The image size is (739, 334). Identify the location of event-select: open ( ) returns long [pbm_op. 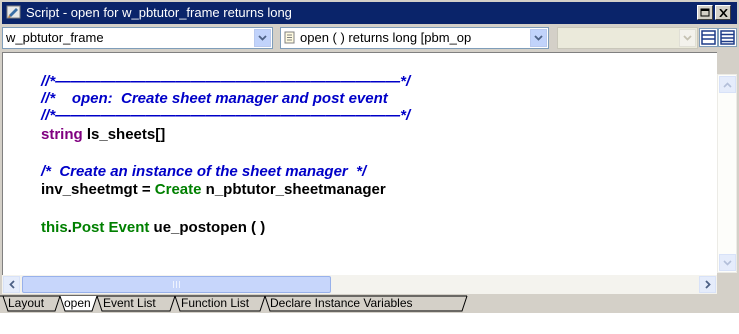
(414, 38).